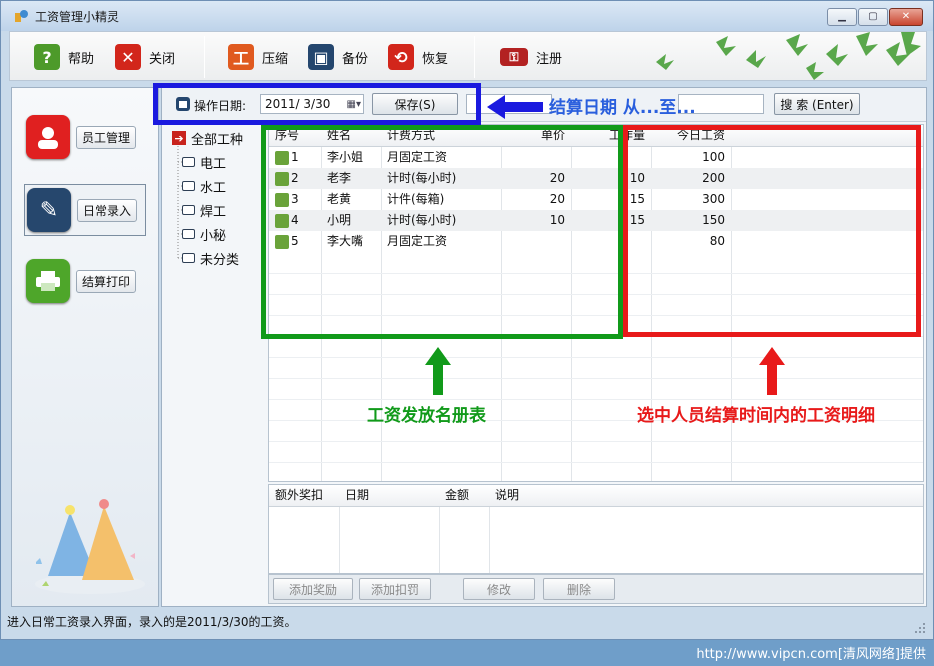 Image resolution: width=934 pixels, height=666 pixels. What do you see at coordinates (90, 546) in the screenshot?
I see `party-hat-decoration` at bounding box center [90, 546].